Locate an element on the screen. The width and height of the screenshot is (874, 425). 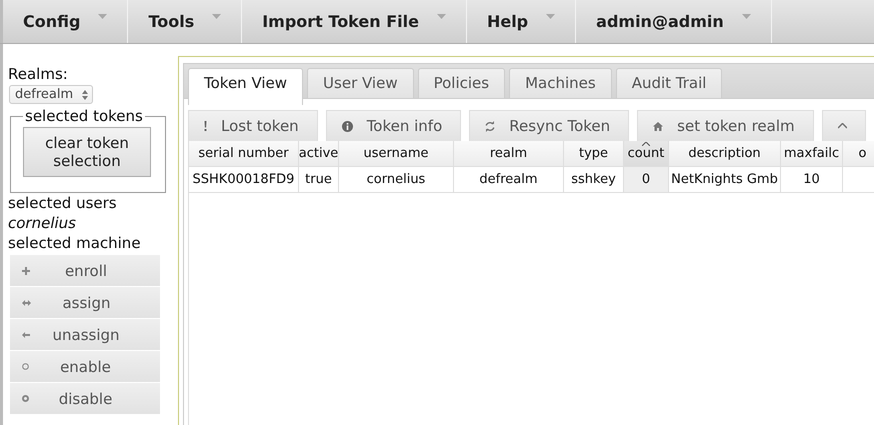
info-icon is located at coordinates (347, 126).